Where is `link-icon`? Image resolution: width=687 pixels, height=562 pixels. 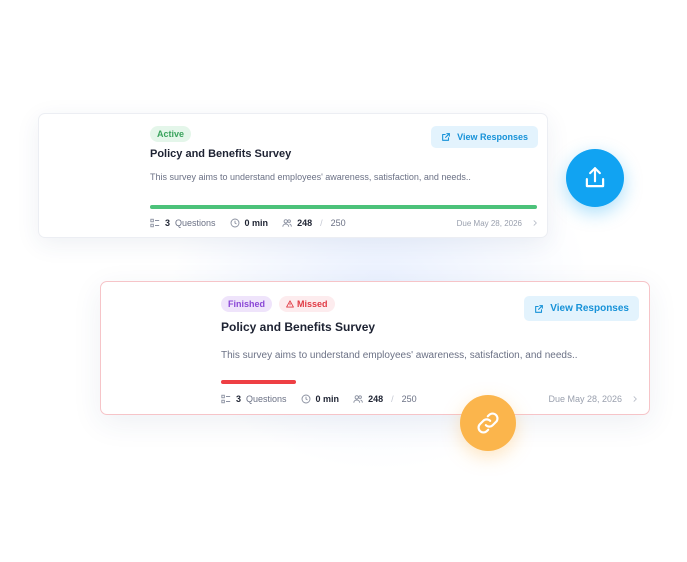 link-icon is located at coordinates (488, 423).